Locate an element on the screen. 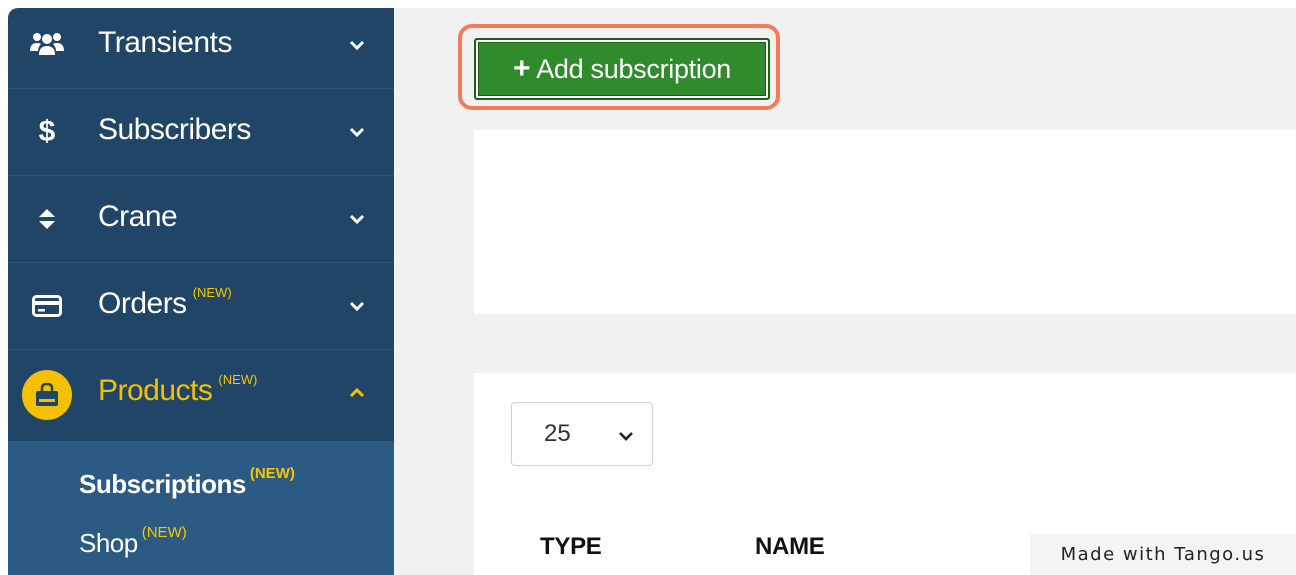  sidebar-item-crane: Crane is located at coordinates (201, 219).